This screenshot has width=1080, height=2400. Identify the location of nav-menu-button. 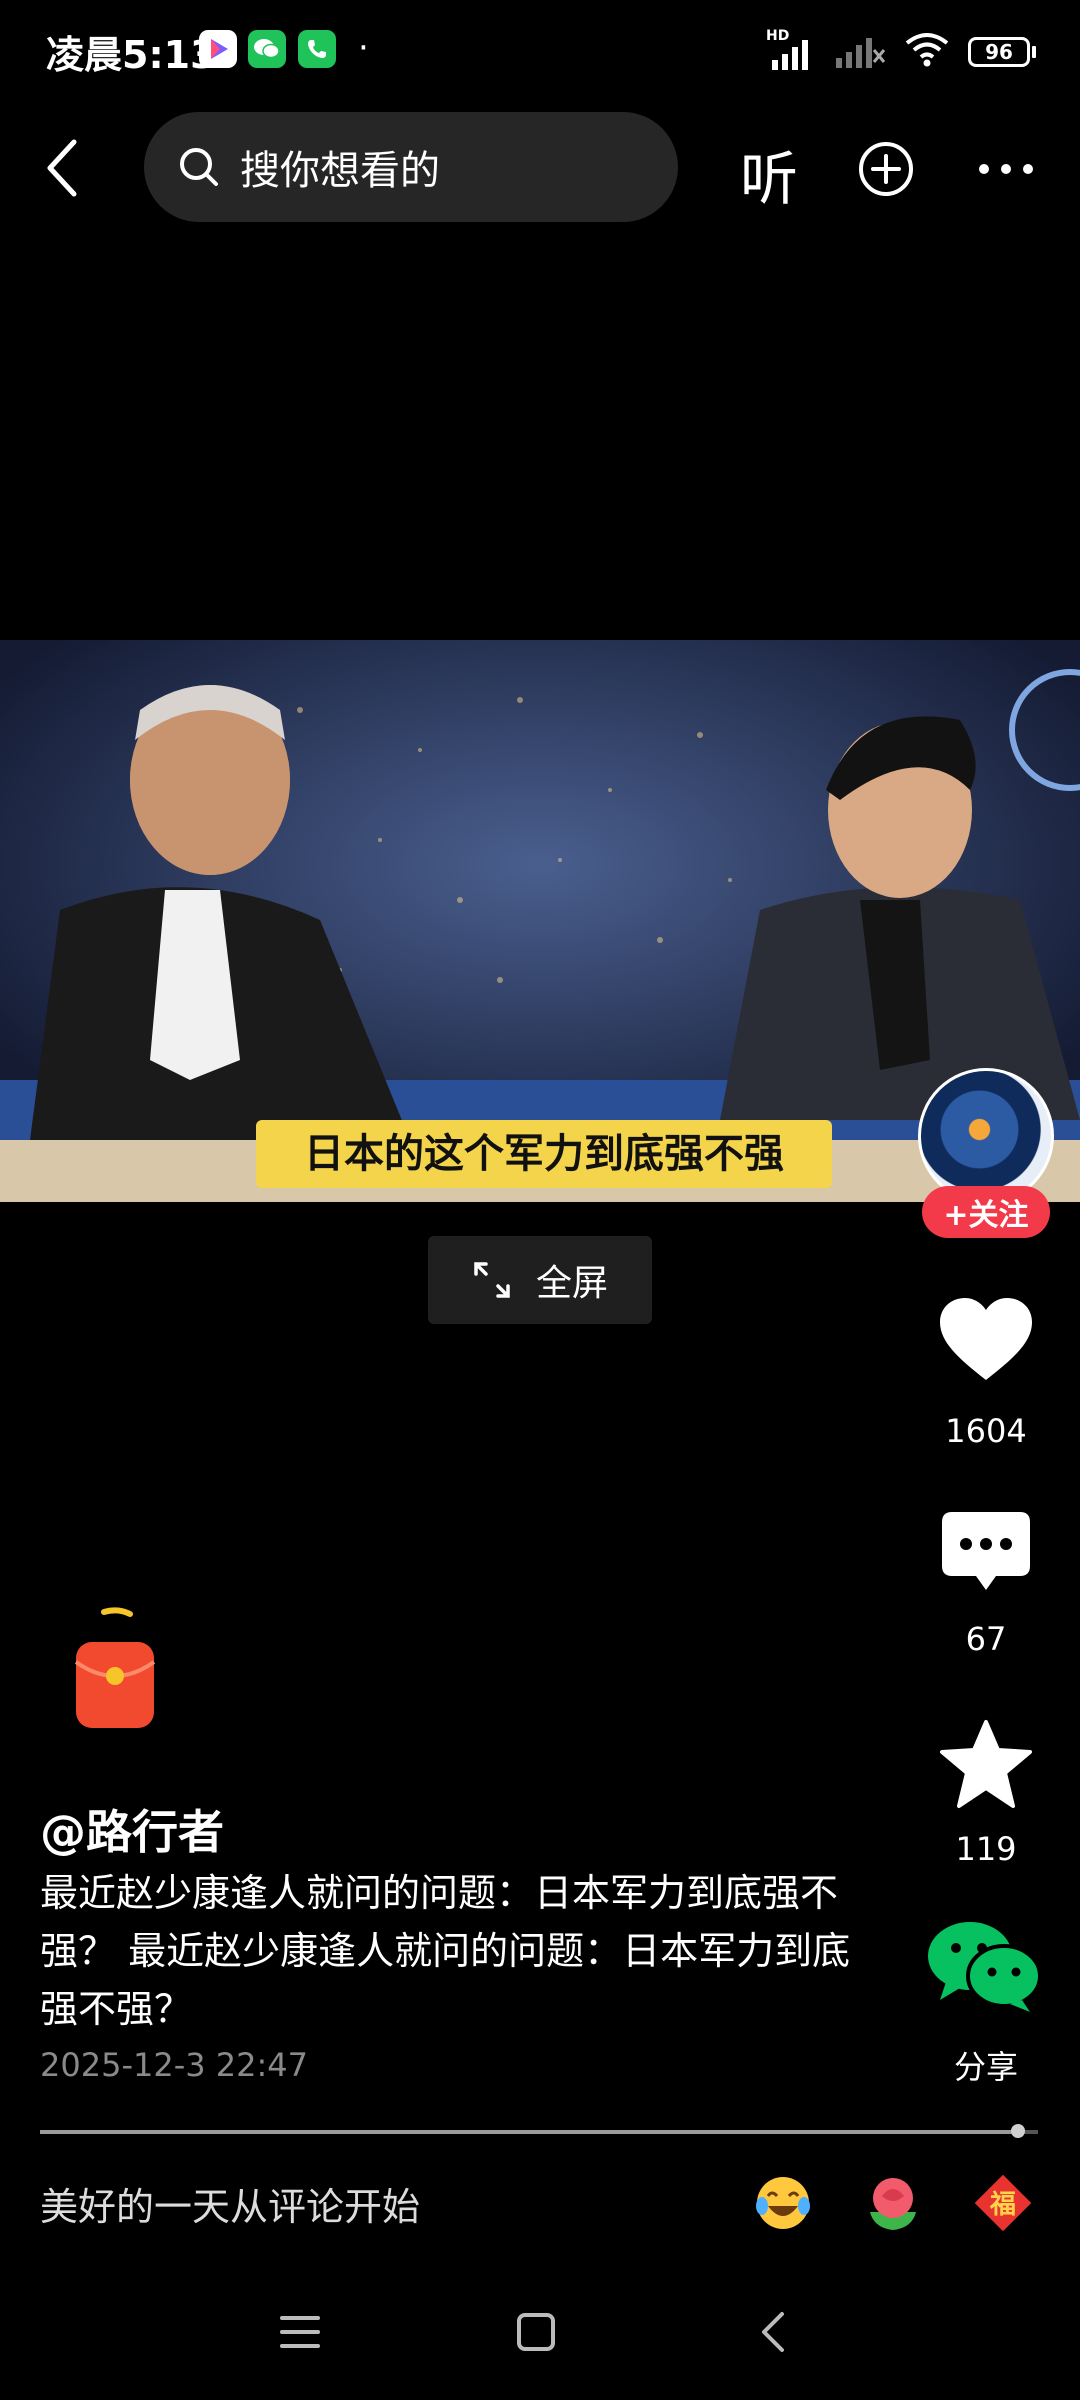
(300, 2334).